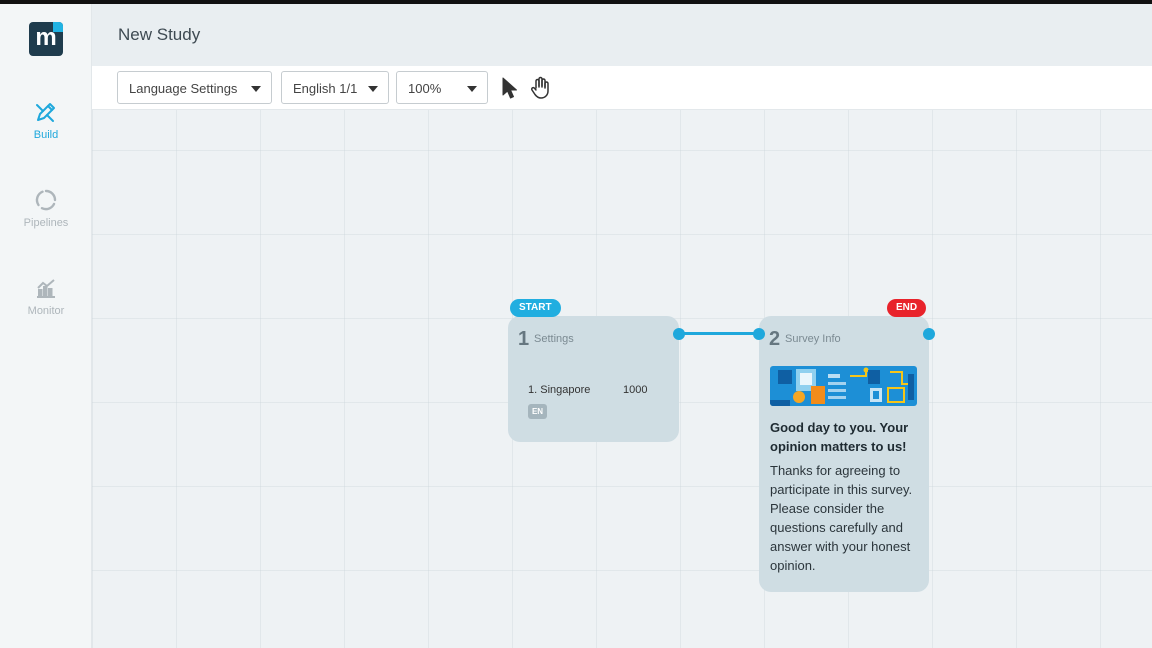 The height and width of the screenshot is (648, 1152). Describe the element at coordinates (46, 223) in the screenshot. I see `sidebar-item-label: Pipelines` at that location.